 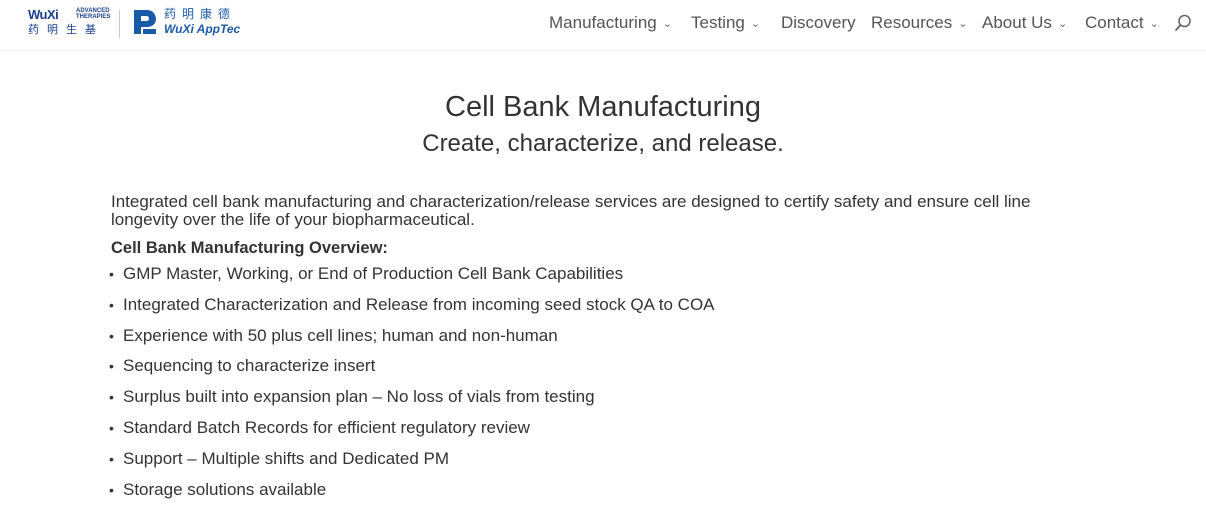 I want to click on page-title: Cell Bank Manufacturing, so click(x=603, y=107).